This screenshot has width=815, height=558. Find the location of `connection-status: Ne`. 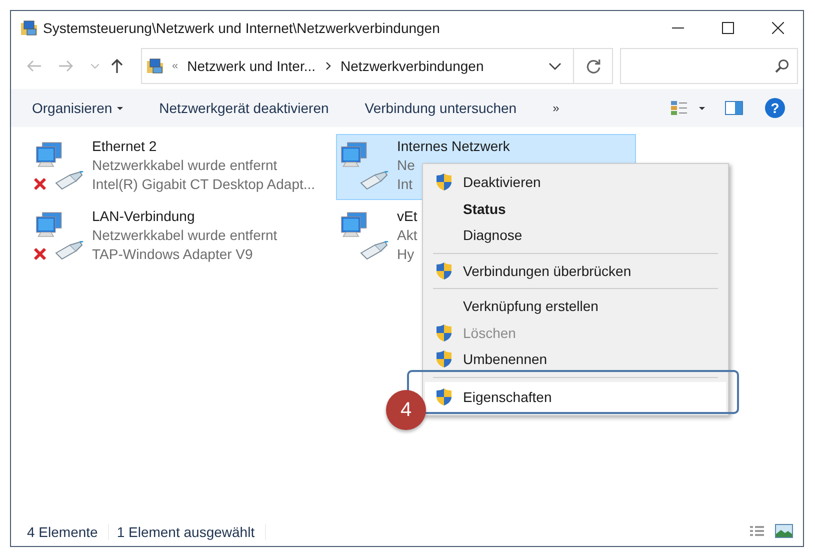

connection-status: Ne is located at coordinates (406, 165).